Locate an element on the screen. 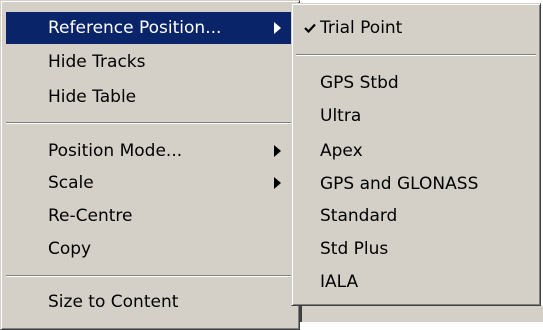  submenu-item-standard: Standard is located at coordinates (416, 216).